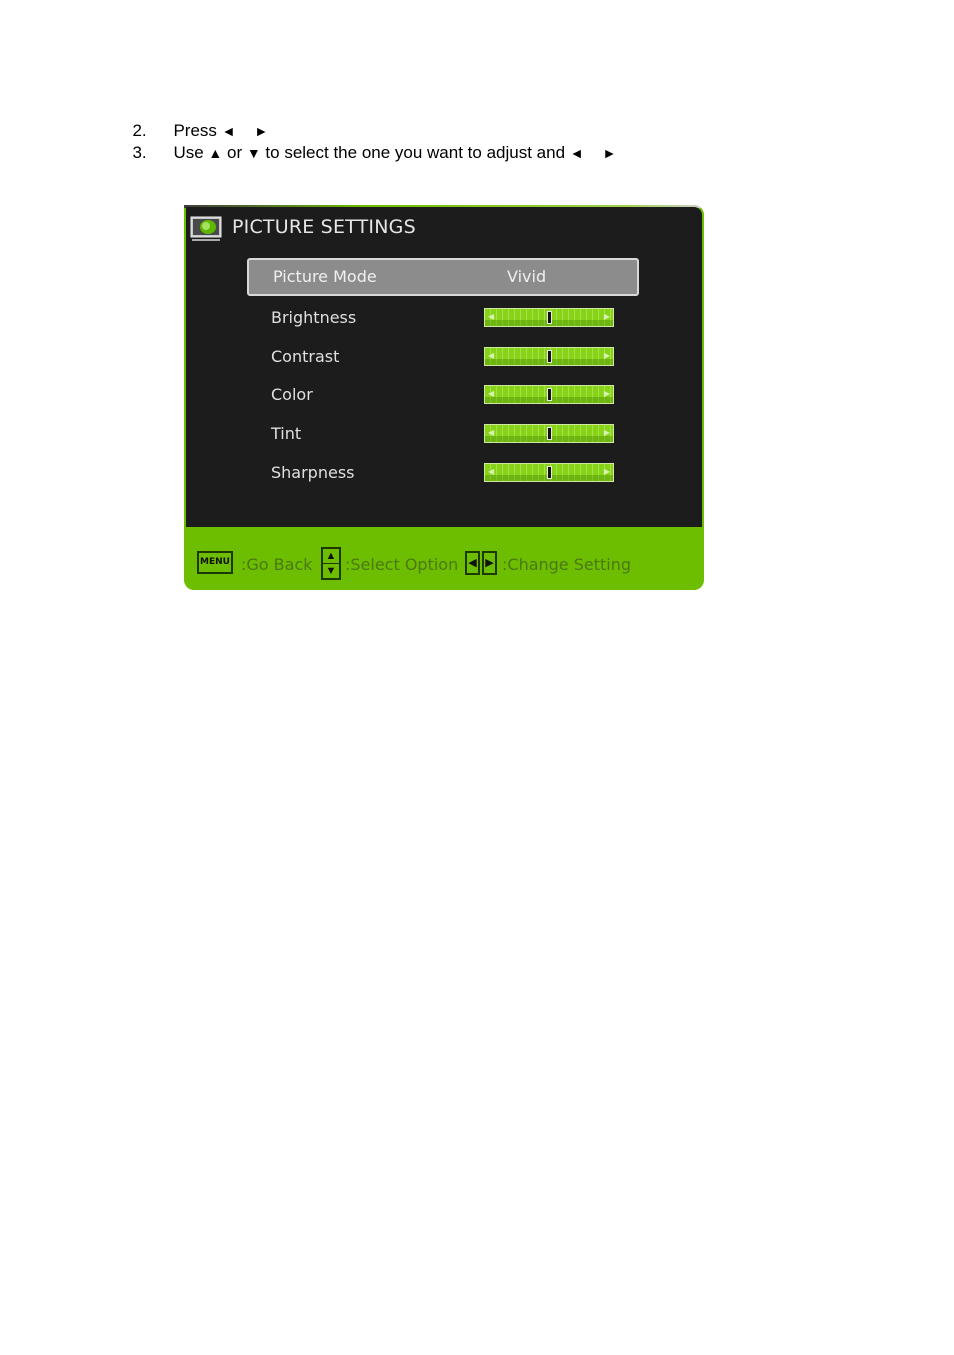  I want to click on up-down-key-icon: ▲ ▼, so click(331, 563).